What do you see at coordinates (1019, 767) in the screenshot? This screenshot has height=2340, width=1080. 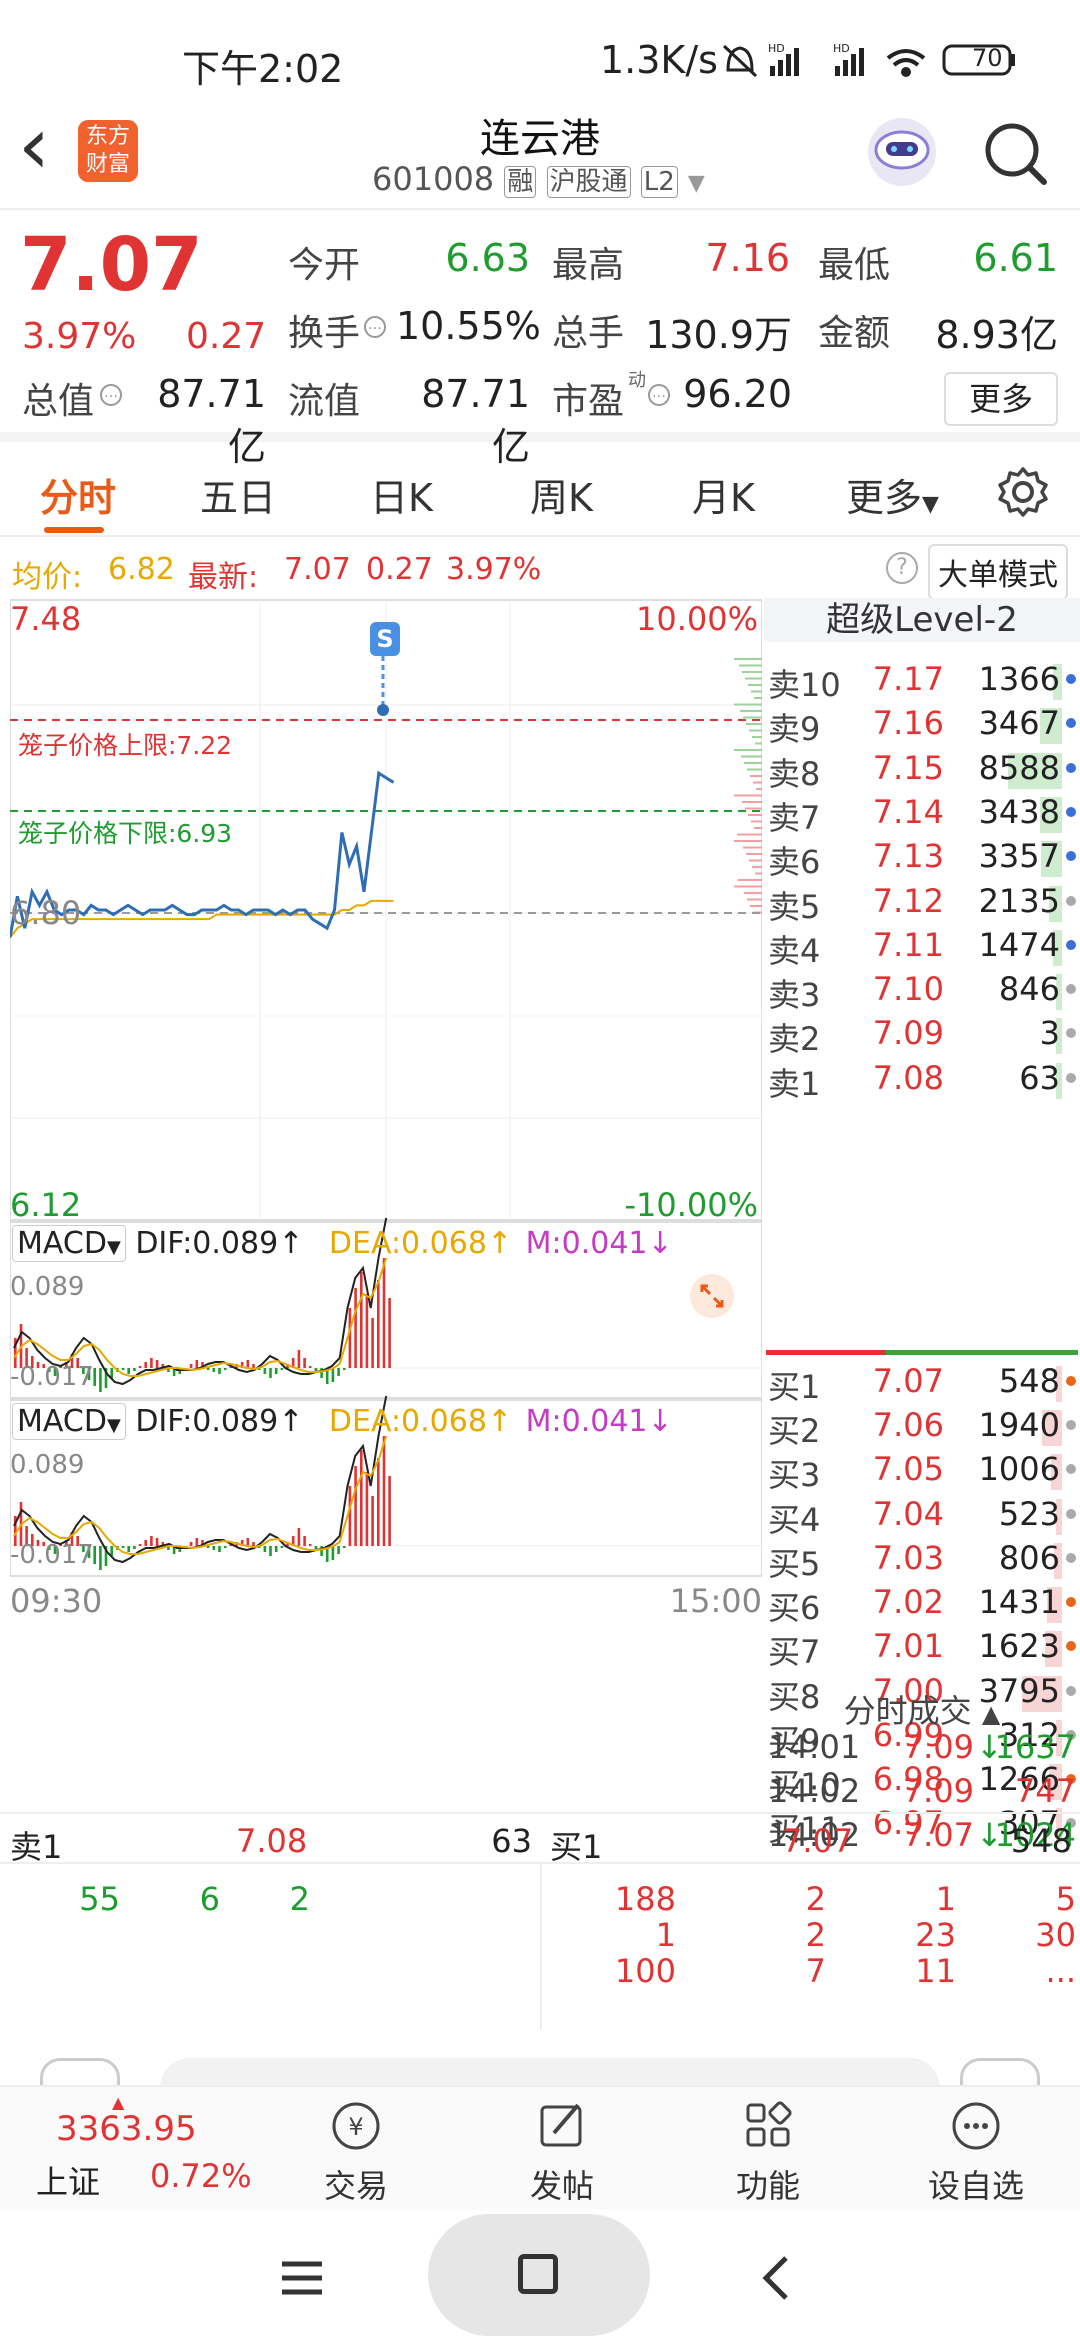 I see `ask-volume: 8588` at bounding box center [1019, 767].